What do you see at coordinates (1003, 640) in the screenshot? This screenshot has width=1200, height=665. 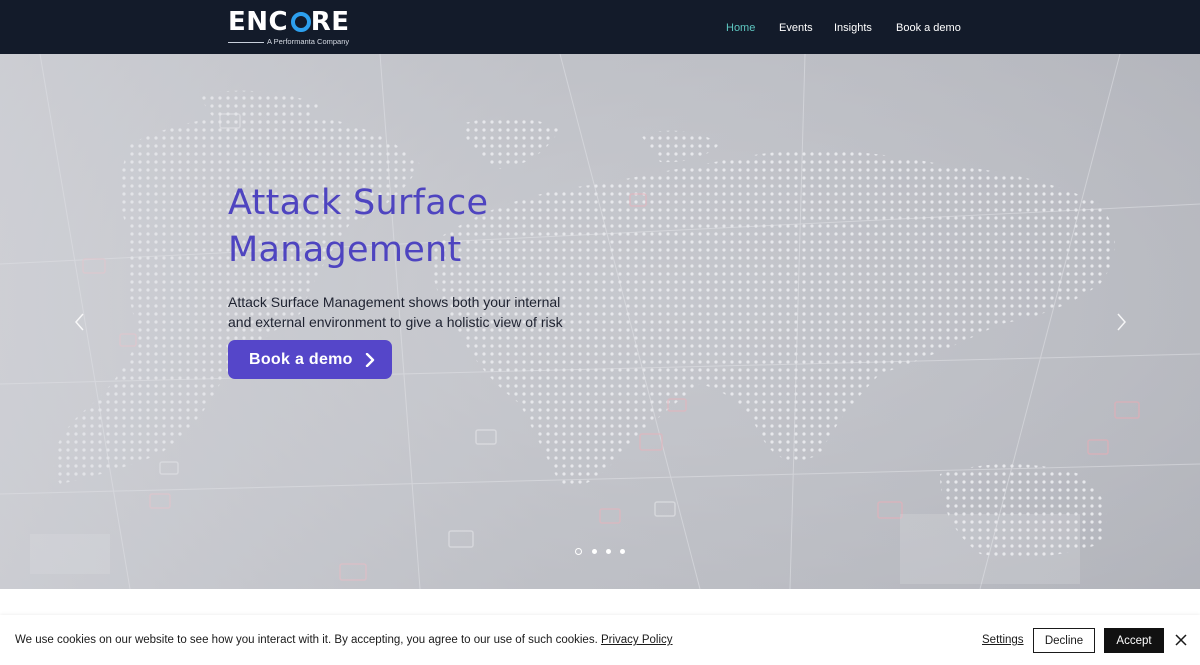 I see `cookie-settings-link: Settings` at bounding box center [1003, 640].